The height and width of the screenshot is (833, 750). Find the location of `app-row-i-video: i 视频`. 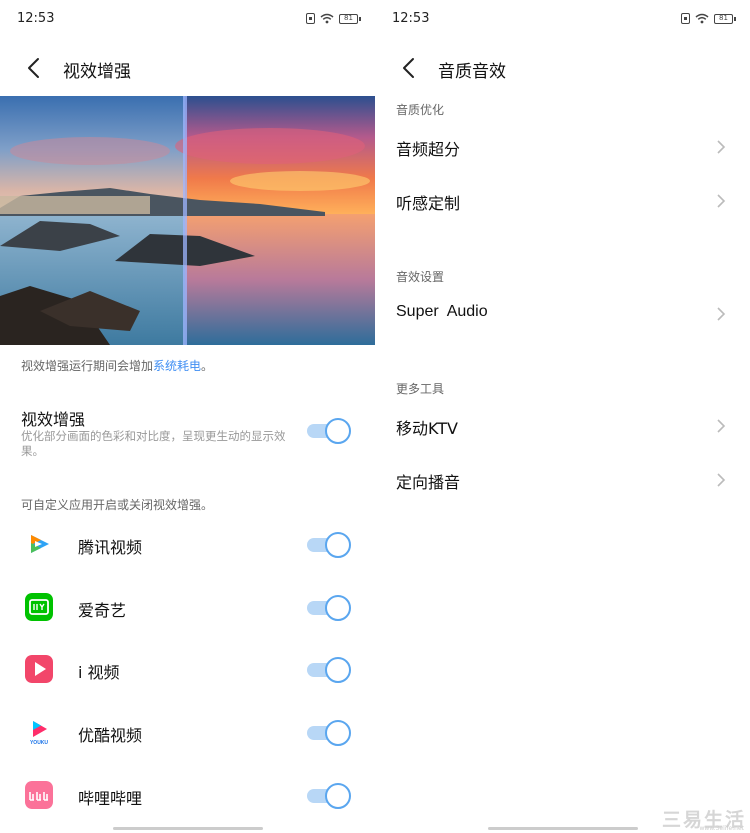

app-row-i-video: i 视频 is located at coordinates (187, 670).